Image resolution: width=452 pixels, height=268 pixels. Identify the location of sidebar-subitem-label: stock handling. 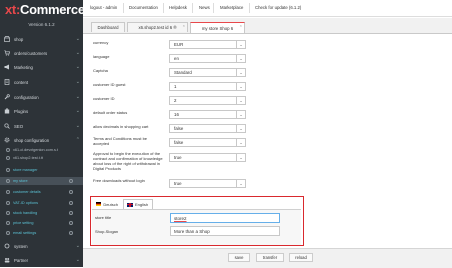
(25, 213).